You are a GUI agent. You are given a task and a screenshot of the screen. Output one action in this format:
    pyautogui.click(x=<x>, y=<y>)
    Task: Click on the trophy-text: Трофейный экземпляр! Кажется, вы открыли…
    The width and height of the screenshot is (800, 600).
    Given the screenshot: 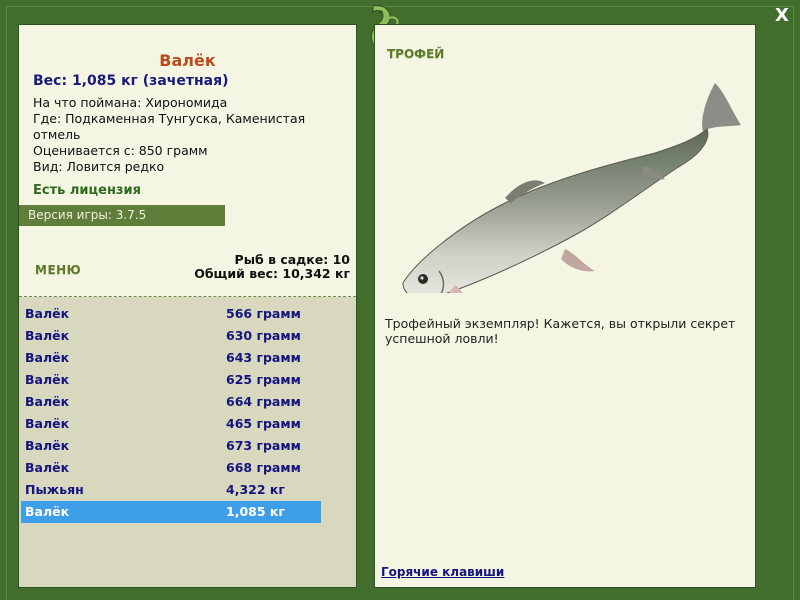 What is the action you would take?
    pyautogui.click(x=560, y=331)
    